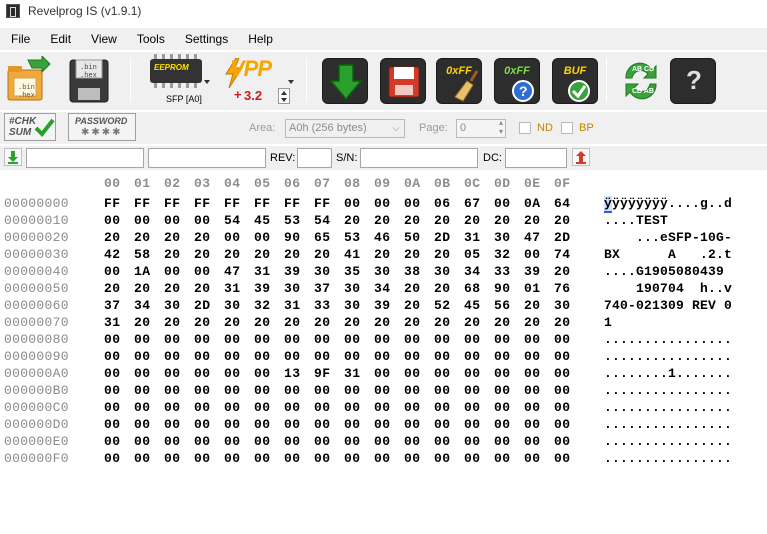  I want to click on chip-dropdown-arrow-icon, so click(207, 82).